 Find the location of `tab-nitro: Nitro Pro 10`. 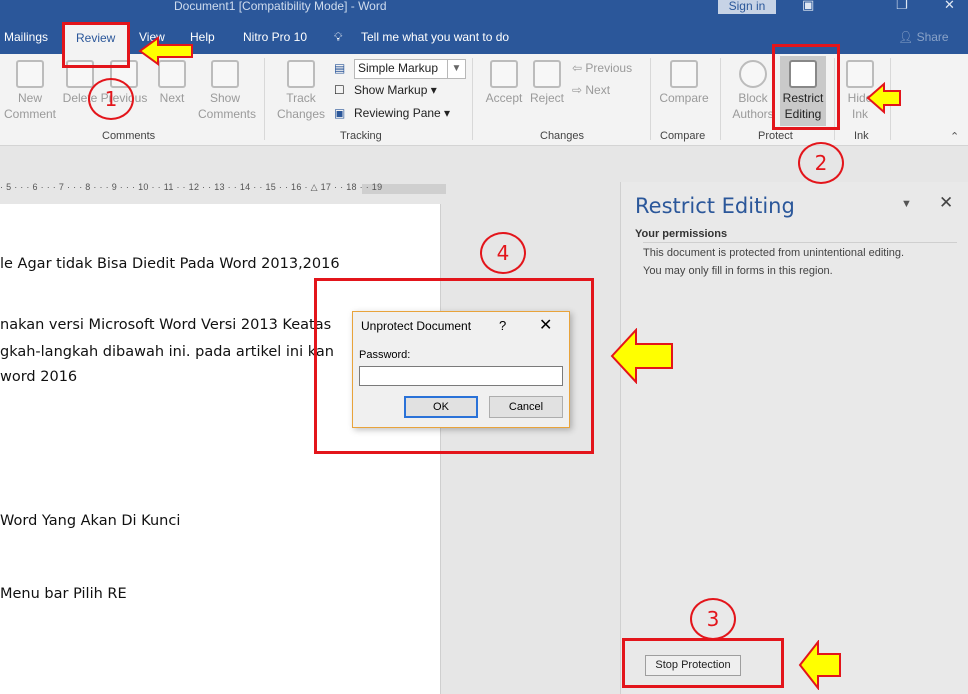

tab-nitro: Nitro Pro 10 is located at coordinates (275, 37).